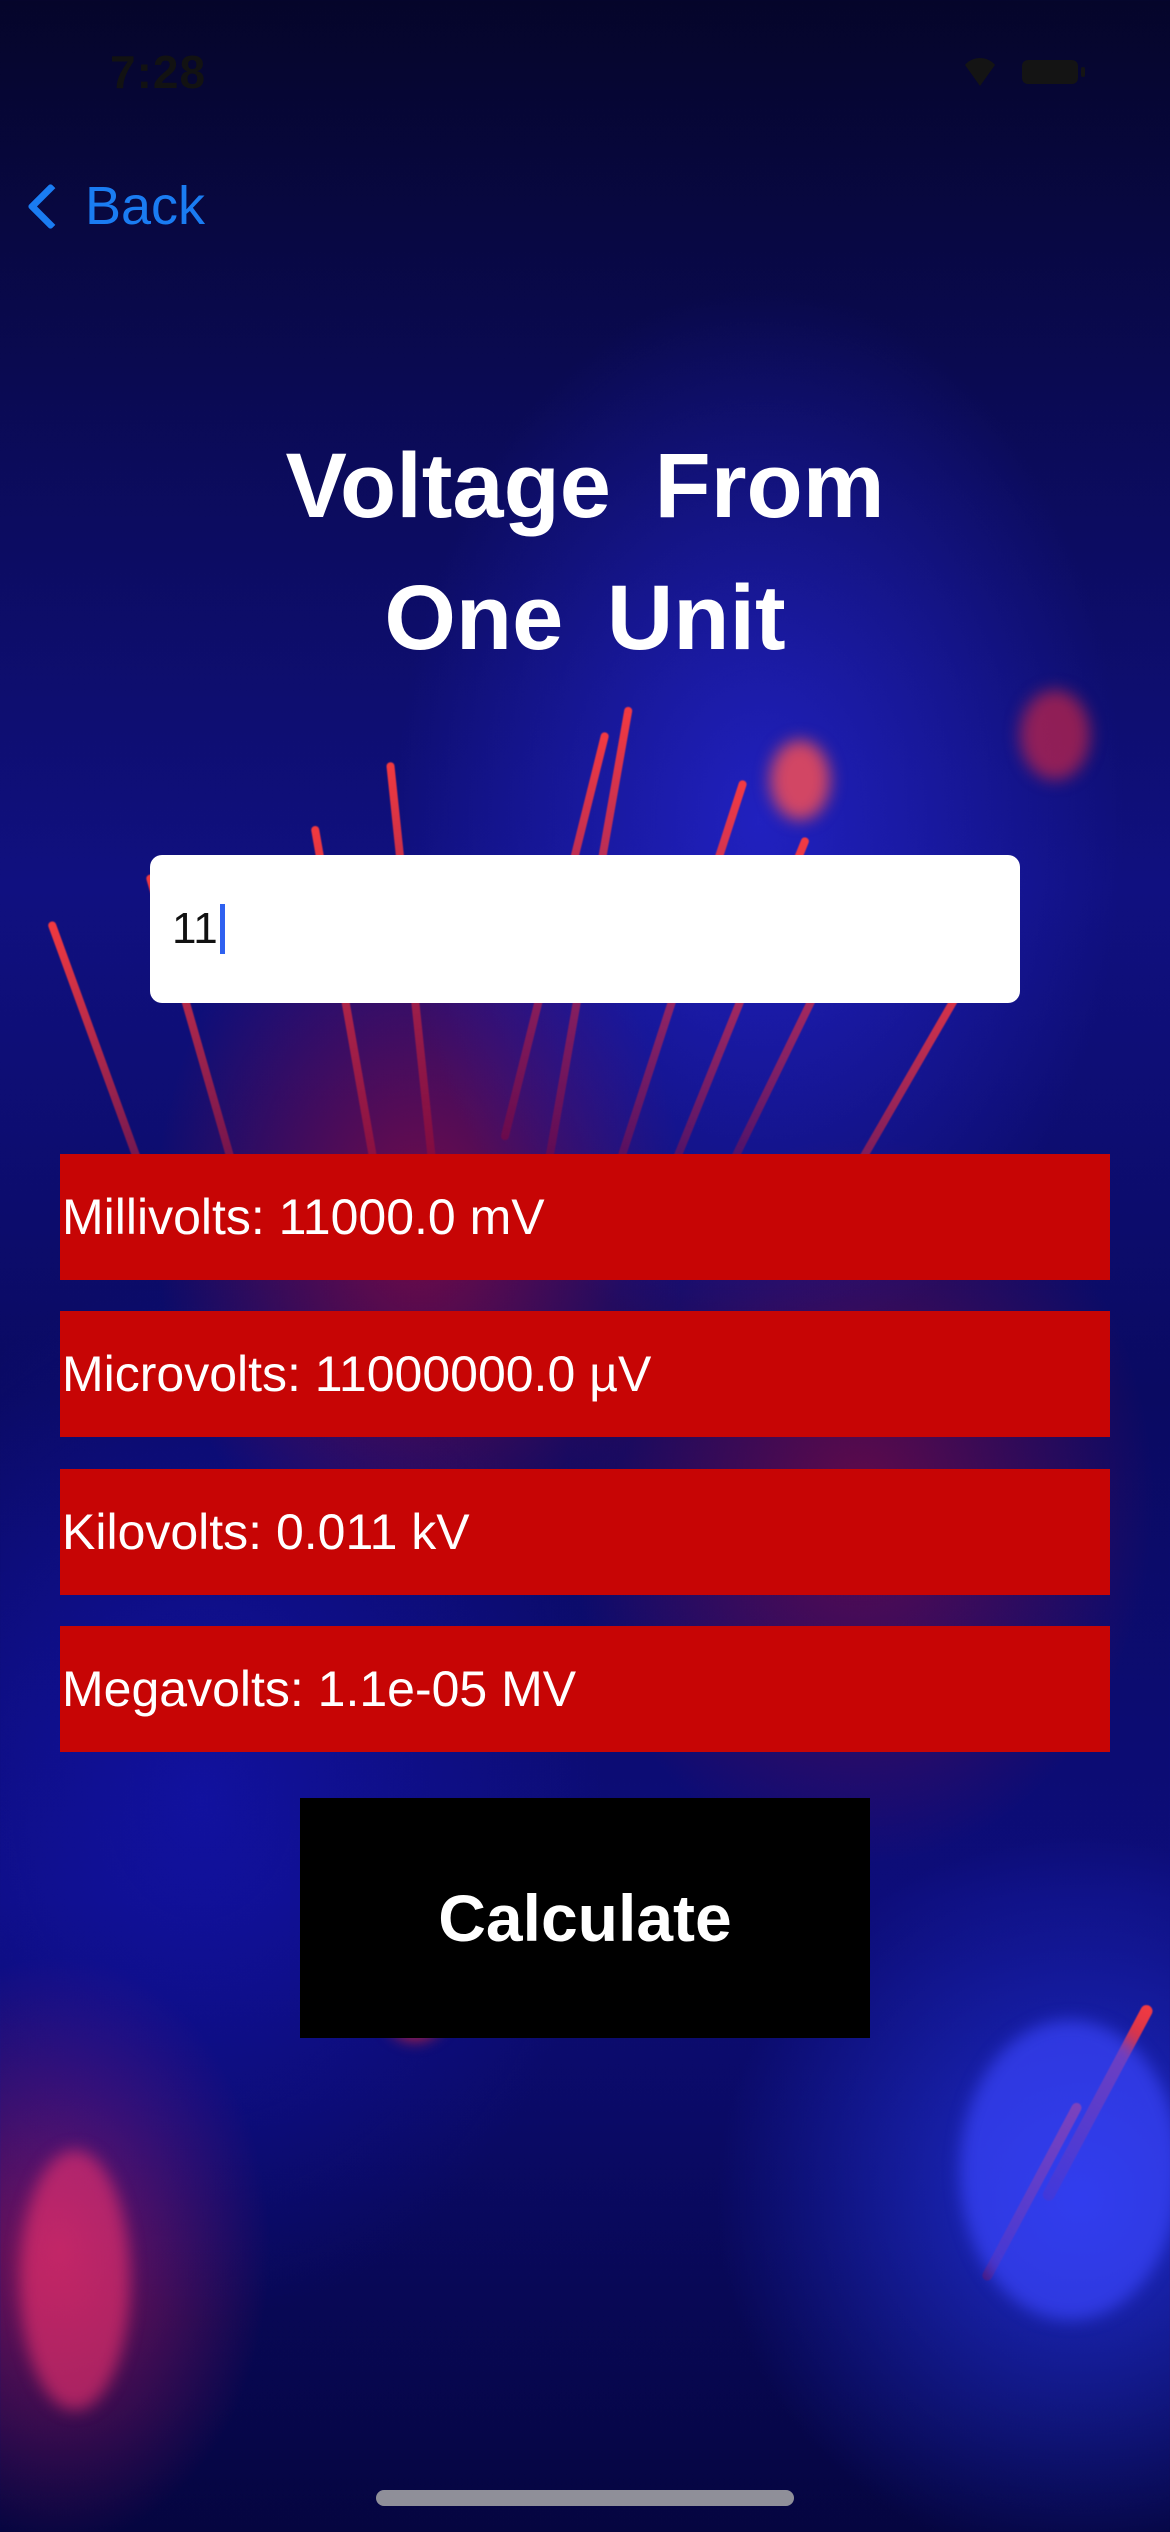  I want to click on page-title: Voltage From One Unit, so click(585, 552).